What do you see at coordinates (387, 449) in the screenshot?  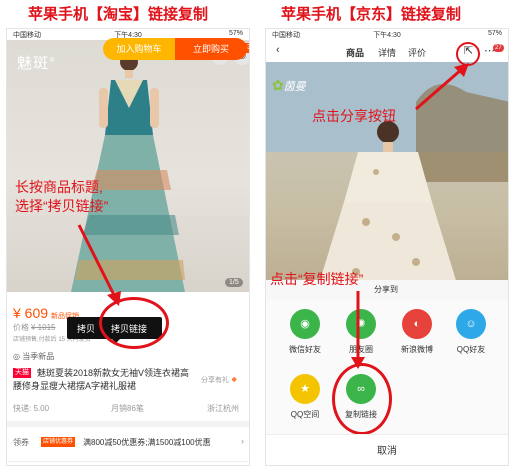 I see `cancel-button: 取消` at bounding box center [387, 449].